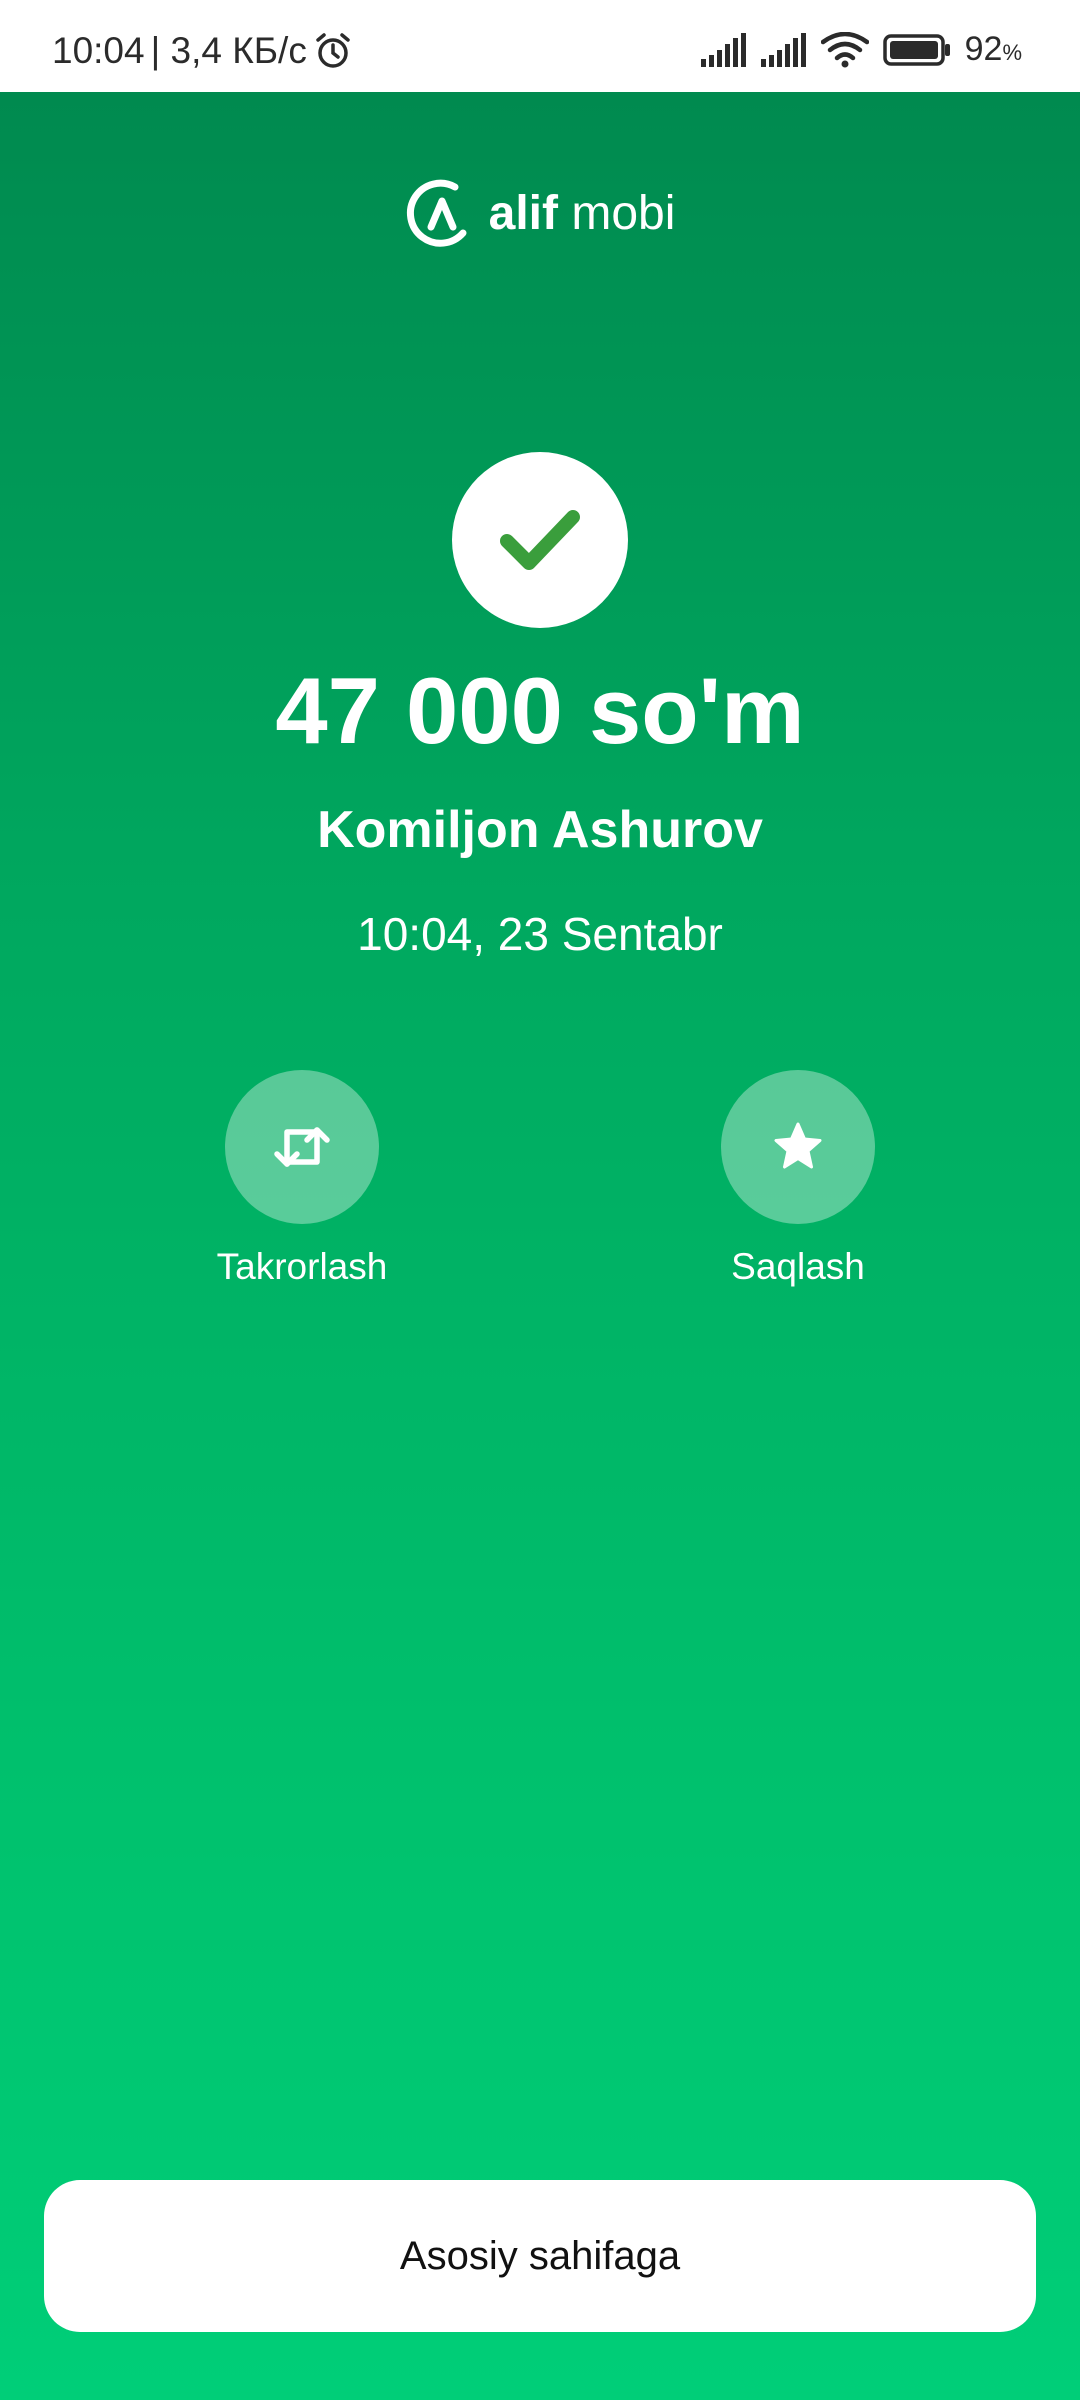  What do you see at coordinates (302, 1266) in the screenshot?
I see `repeat-label: Takrorlash` at bounding box center [302, 1266].